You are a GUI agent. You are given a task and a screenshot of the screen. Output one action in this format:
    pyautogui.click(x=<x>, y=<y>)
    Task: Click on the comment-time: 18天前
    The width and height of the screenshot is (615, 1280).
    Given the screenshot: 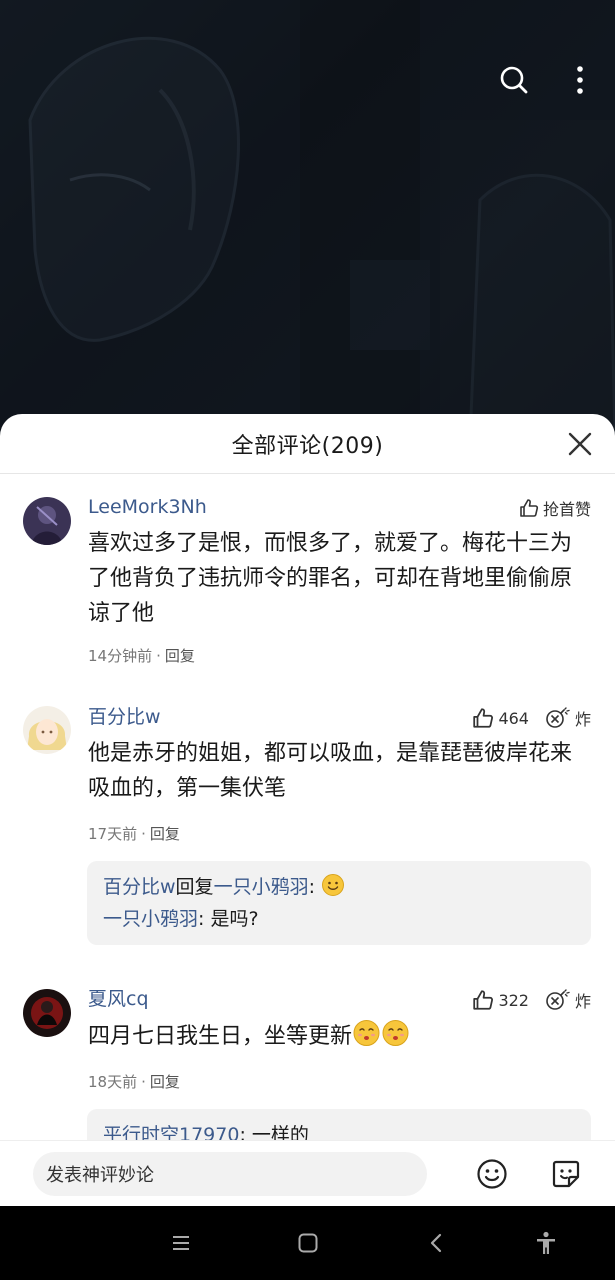 What is the action you would take?
    pyautogui.click(x=113, y=1082)
    